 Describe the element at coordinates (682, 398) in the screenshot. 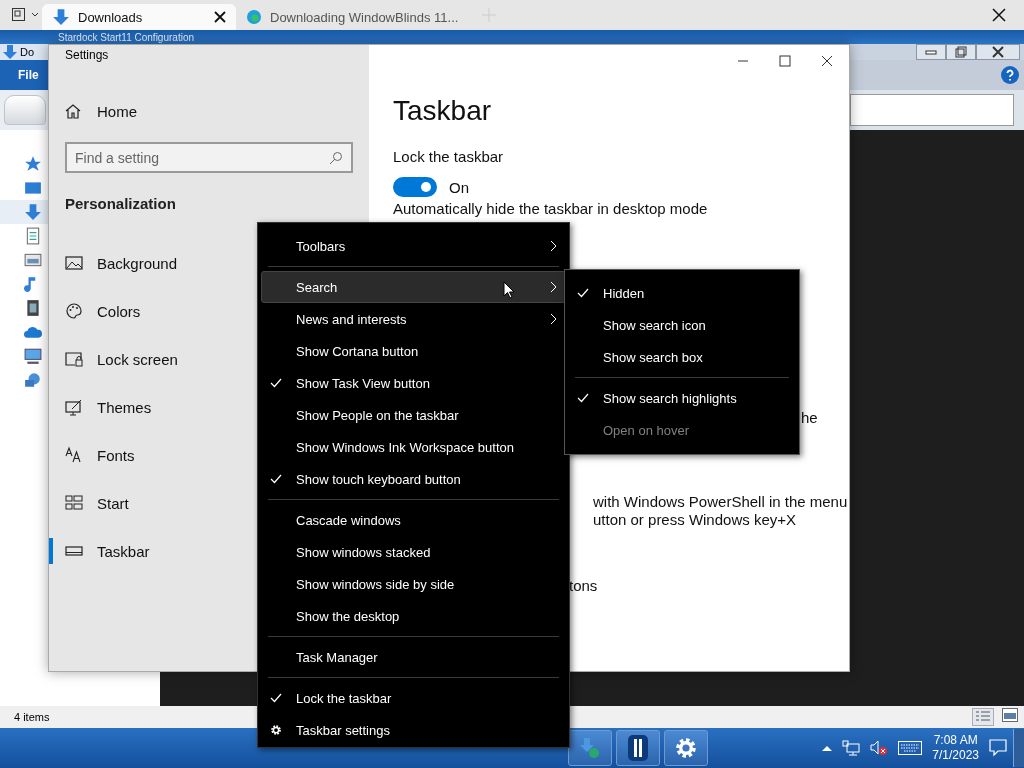

I see `menu-item: Show search highlights` at that location.